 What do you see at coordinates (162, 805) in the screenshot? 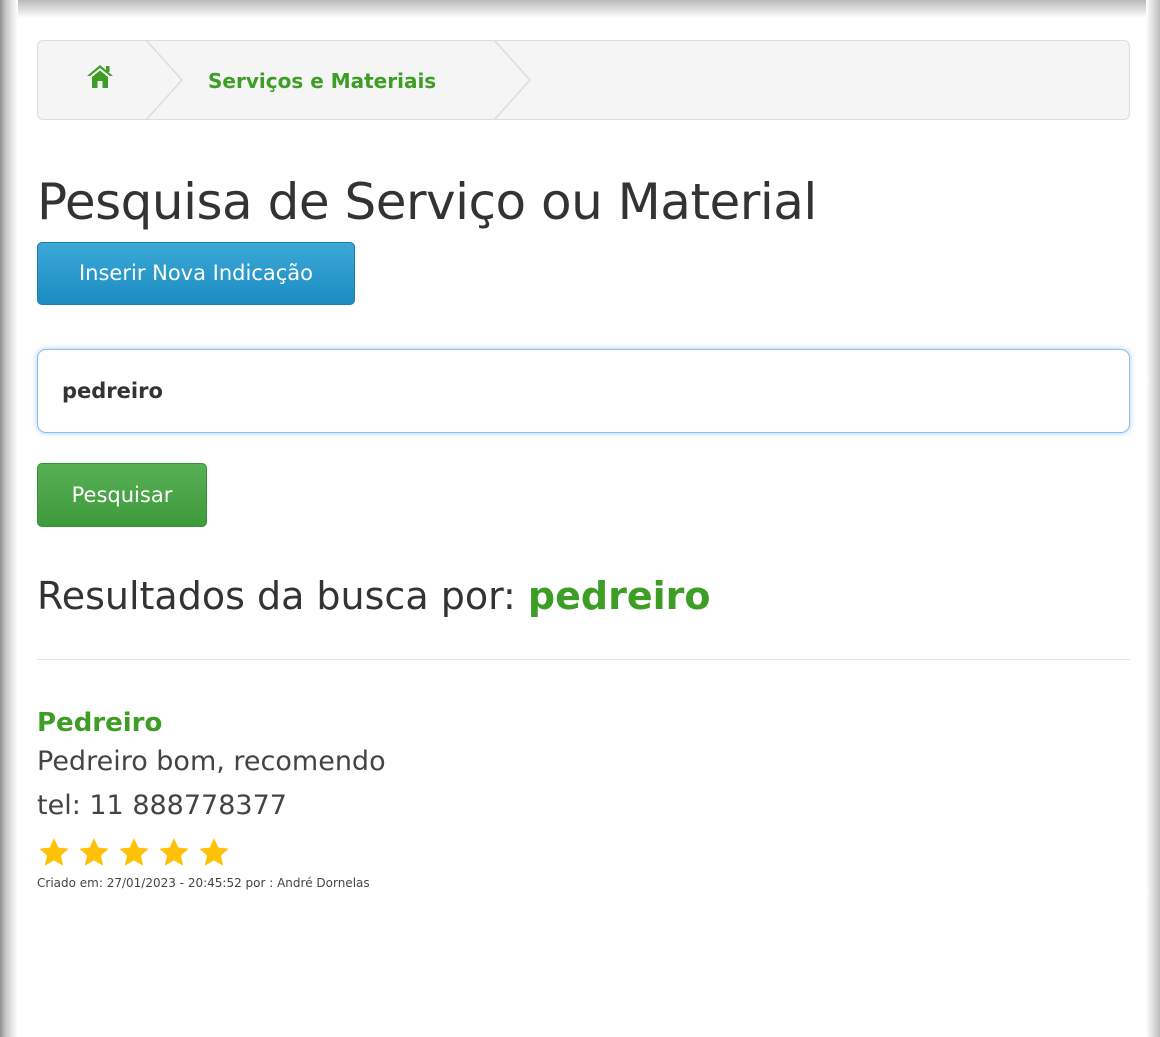
I see `result-phone: tel: 11 888778377` at bounding box center [162, 805].